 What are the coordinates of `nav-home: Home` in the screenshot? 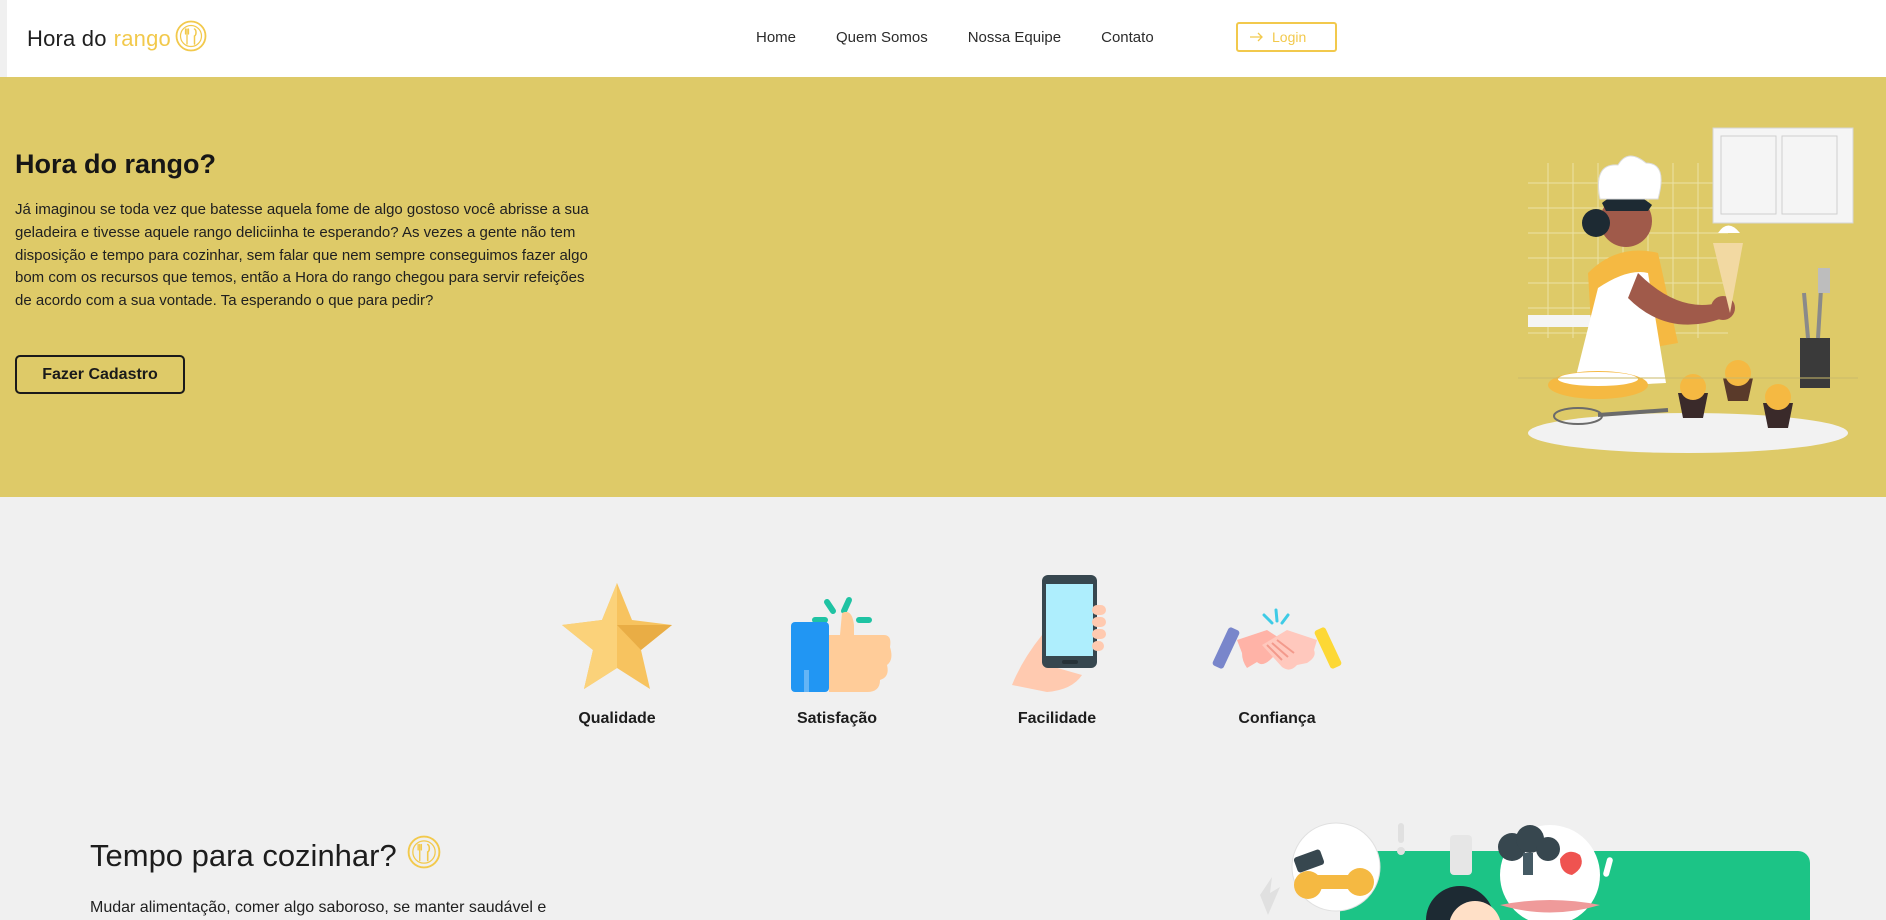 It's located at (776, 37).